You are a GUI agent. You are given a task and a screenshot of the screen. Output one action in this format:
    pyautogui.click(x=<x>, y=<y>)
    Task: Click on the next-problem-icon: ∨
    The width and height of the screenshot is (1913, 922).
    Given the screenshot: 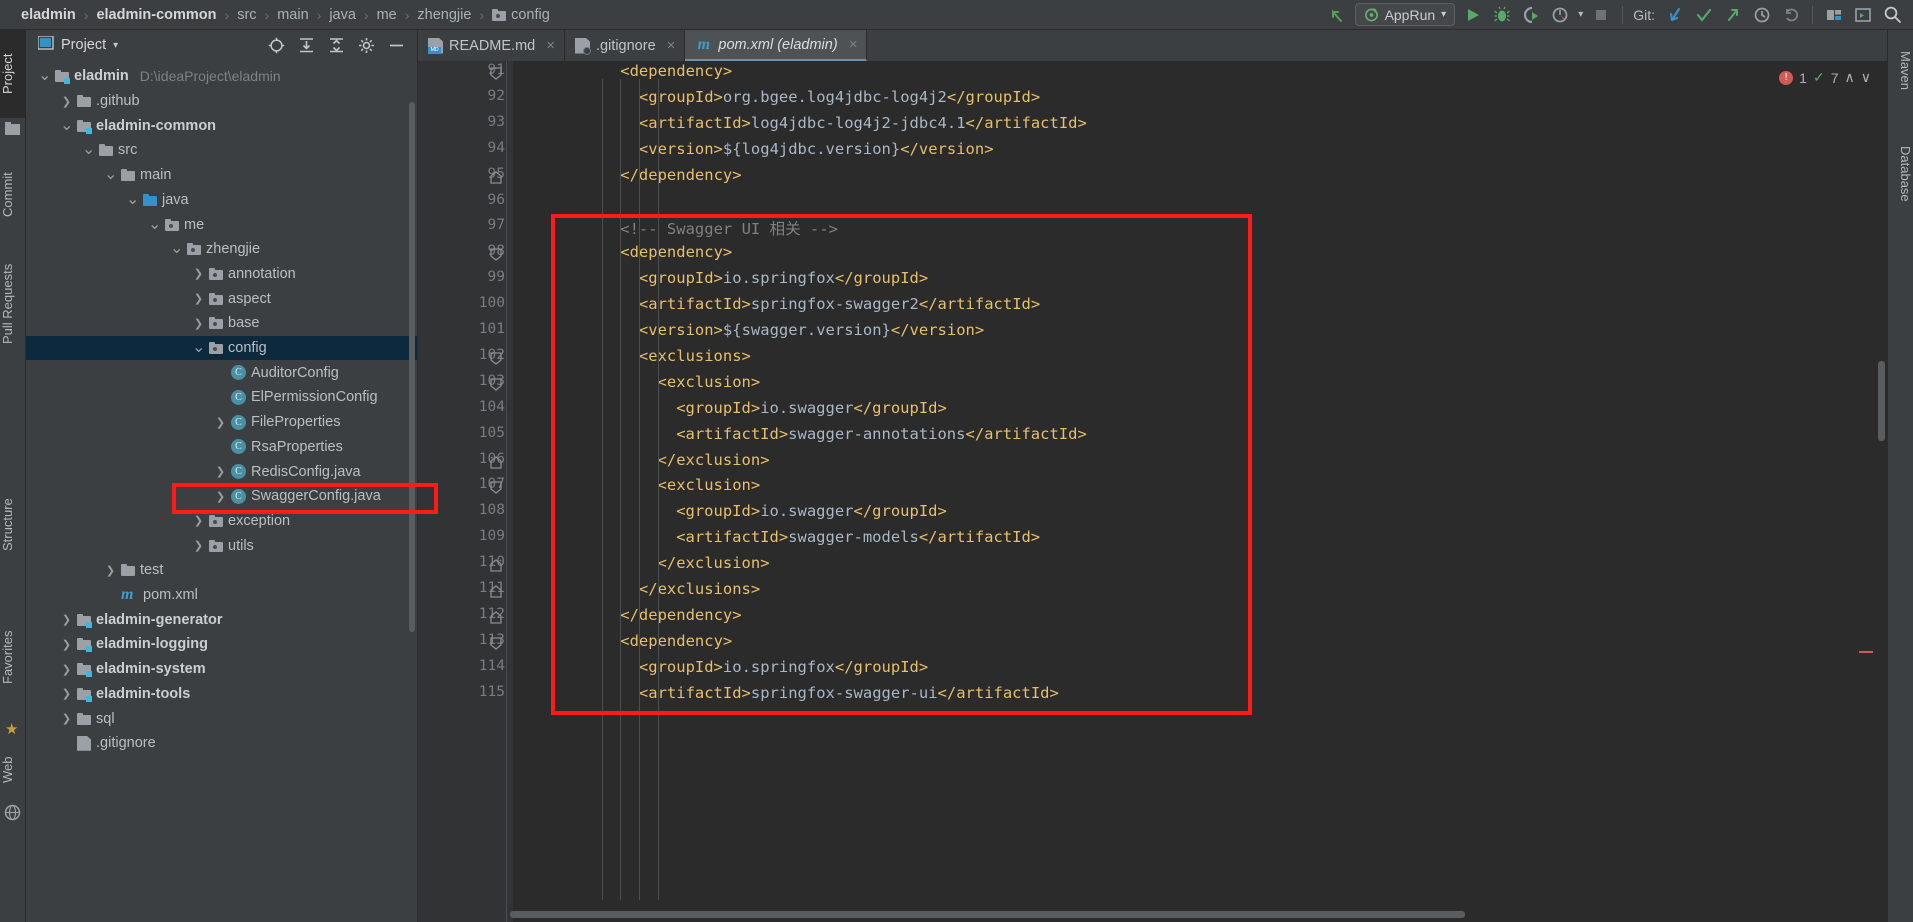 What is the action you would take?
    pyautogui.click(x=1866, y=77)
    